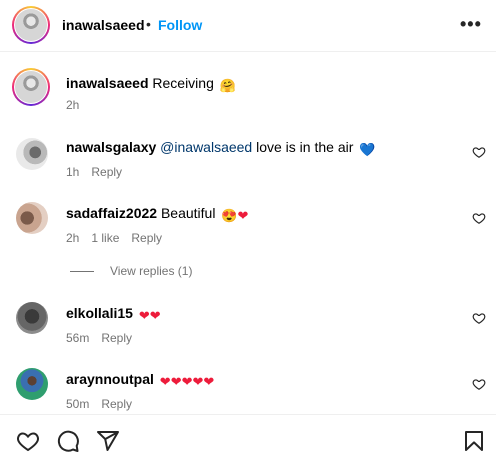 This screenshot has height=461, width=496. What do you see at coordinates (151, 271) in the screenshot?
I see `view-replies-button: View replies (1)` at bounding box center [151, 271].